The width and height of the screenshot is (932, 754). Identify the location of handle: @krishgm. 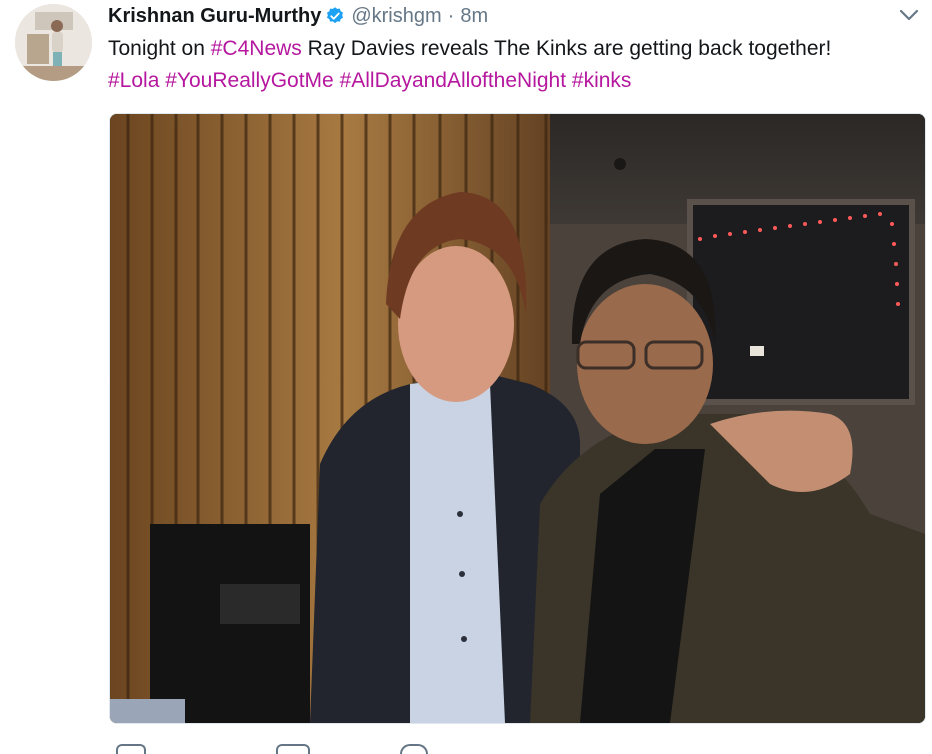
(396, 16).